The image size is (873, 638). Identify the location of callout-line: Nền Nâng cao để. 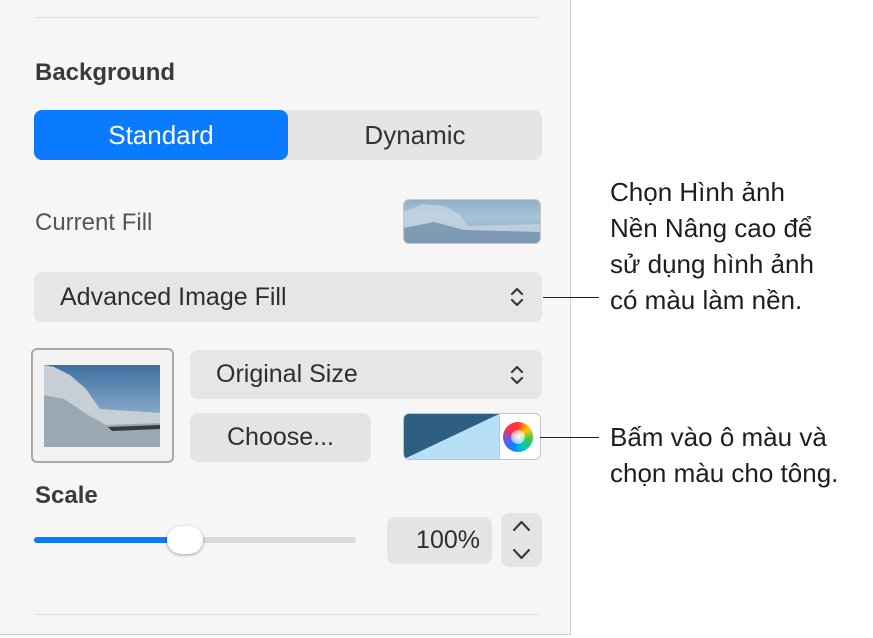
(711, 228).